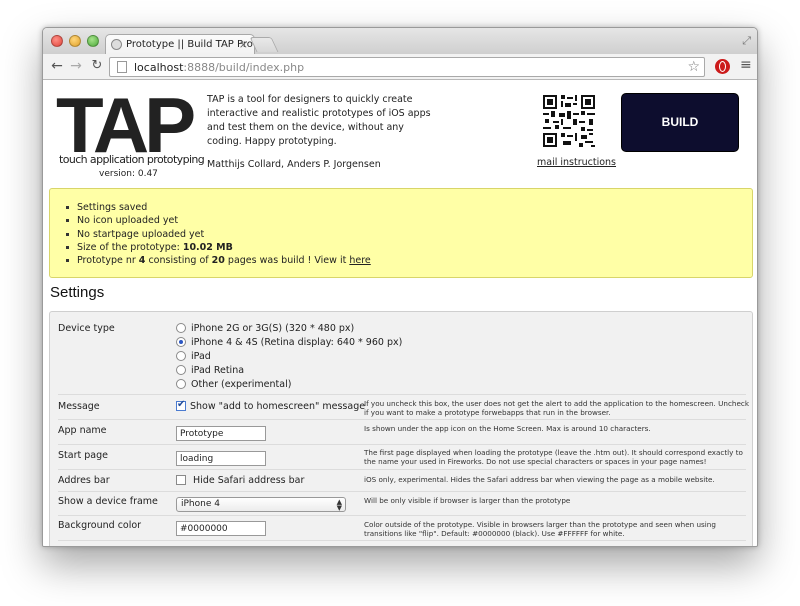 This screenshot has height=606, width=800. What do you see at coordinates (273, 328) in the screenshot?
I see `device-option-label: iPhone 2G or 3G(S) (320 * 480 px)` at bounding box center [273, 328].